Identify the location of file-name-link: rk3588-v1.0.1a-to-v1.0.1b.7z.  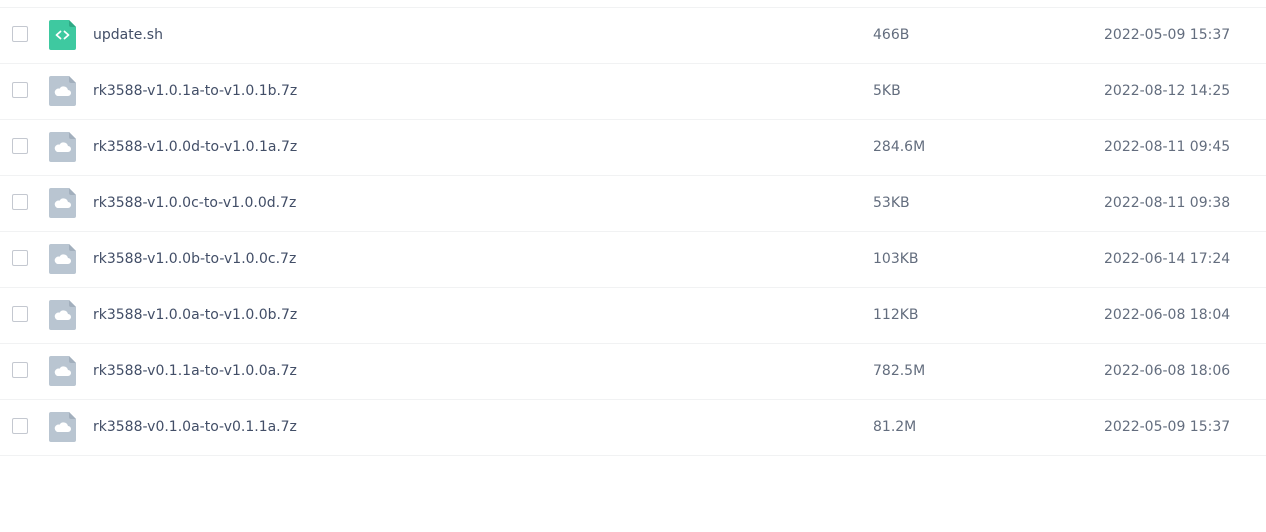
(195, 91).